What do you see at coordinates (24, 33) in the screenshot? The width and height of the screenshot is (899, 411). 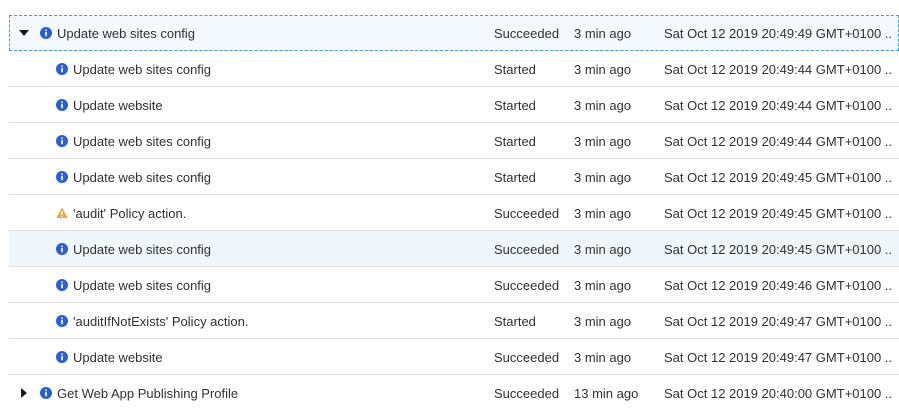 I see `collapse-chevron-icon` at bounding box center [24, 33].